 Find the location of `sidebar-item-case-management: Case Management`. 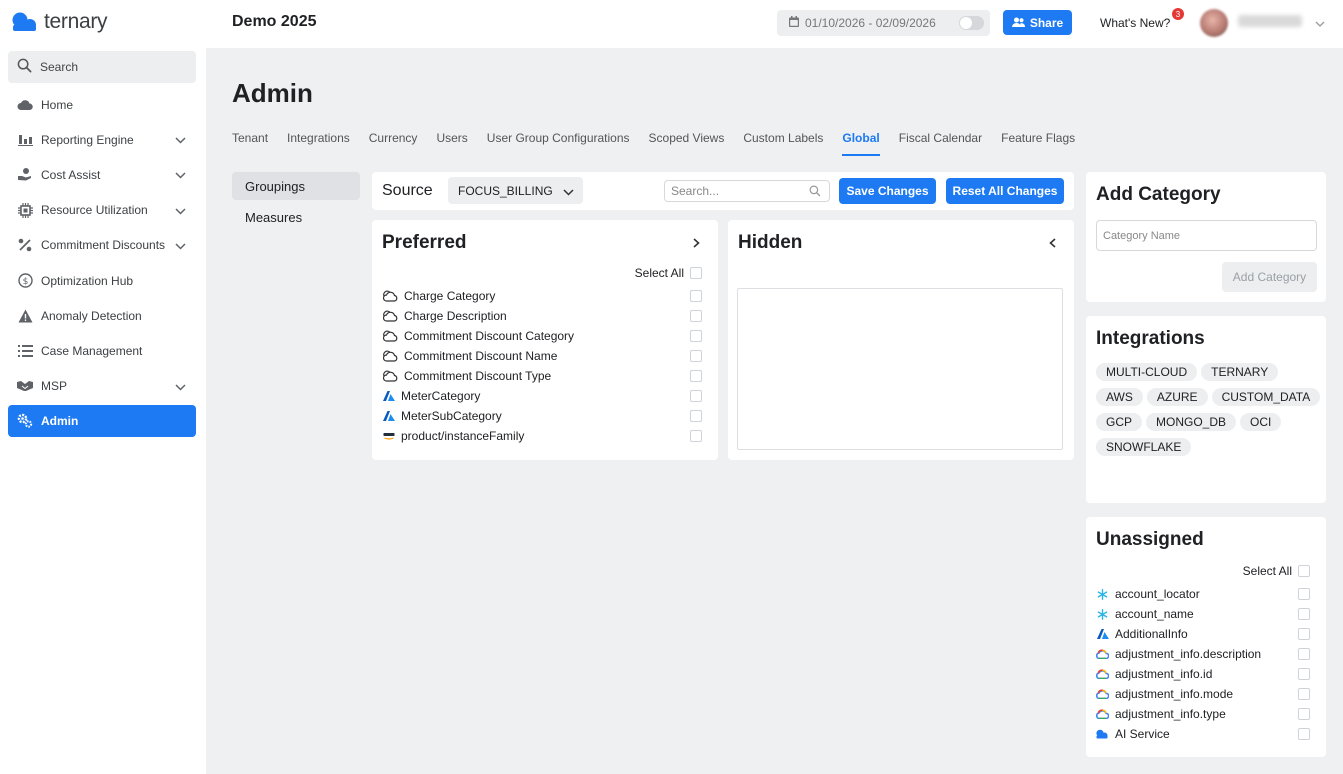

sidebar-item-case-management: Case Management is located at coordinates (102, 350).